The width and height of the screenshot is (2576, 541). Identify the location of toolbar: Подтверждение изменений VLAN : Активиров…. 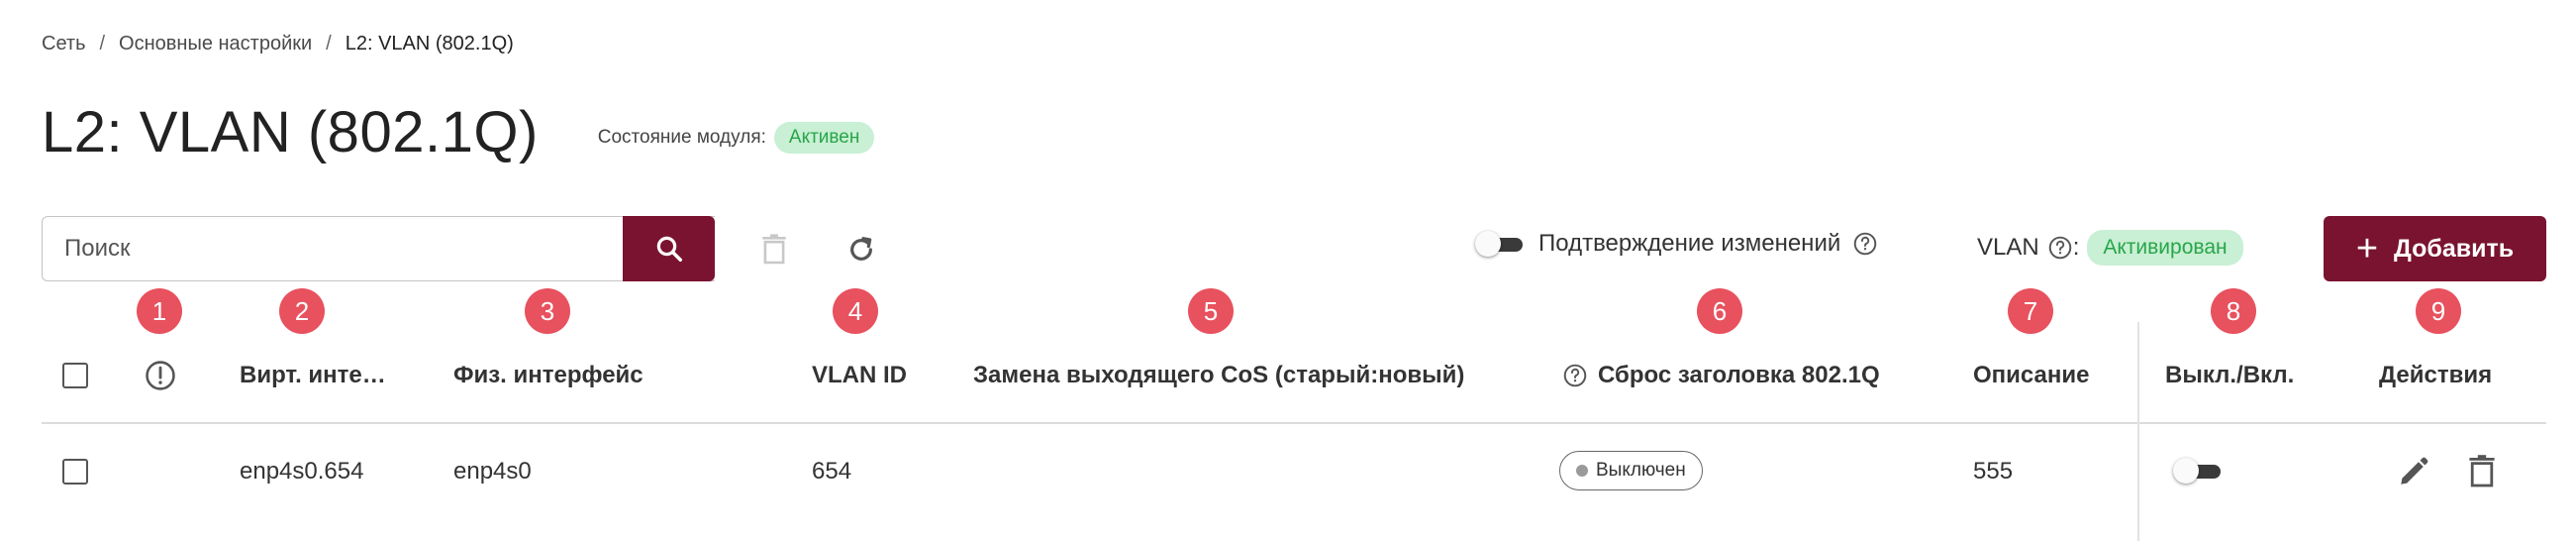
(1294, 249).